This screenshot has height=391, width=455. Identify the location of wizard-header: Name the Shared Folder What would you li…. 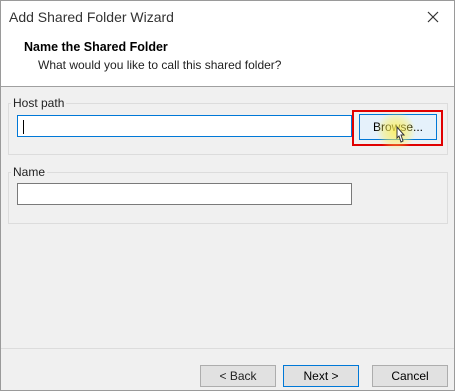
(227, 59).